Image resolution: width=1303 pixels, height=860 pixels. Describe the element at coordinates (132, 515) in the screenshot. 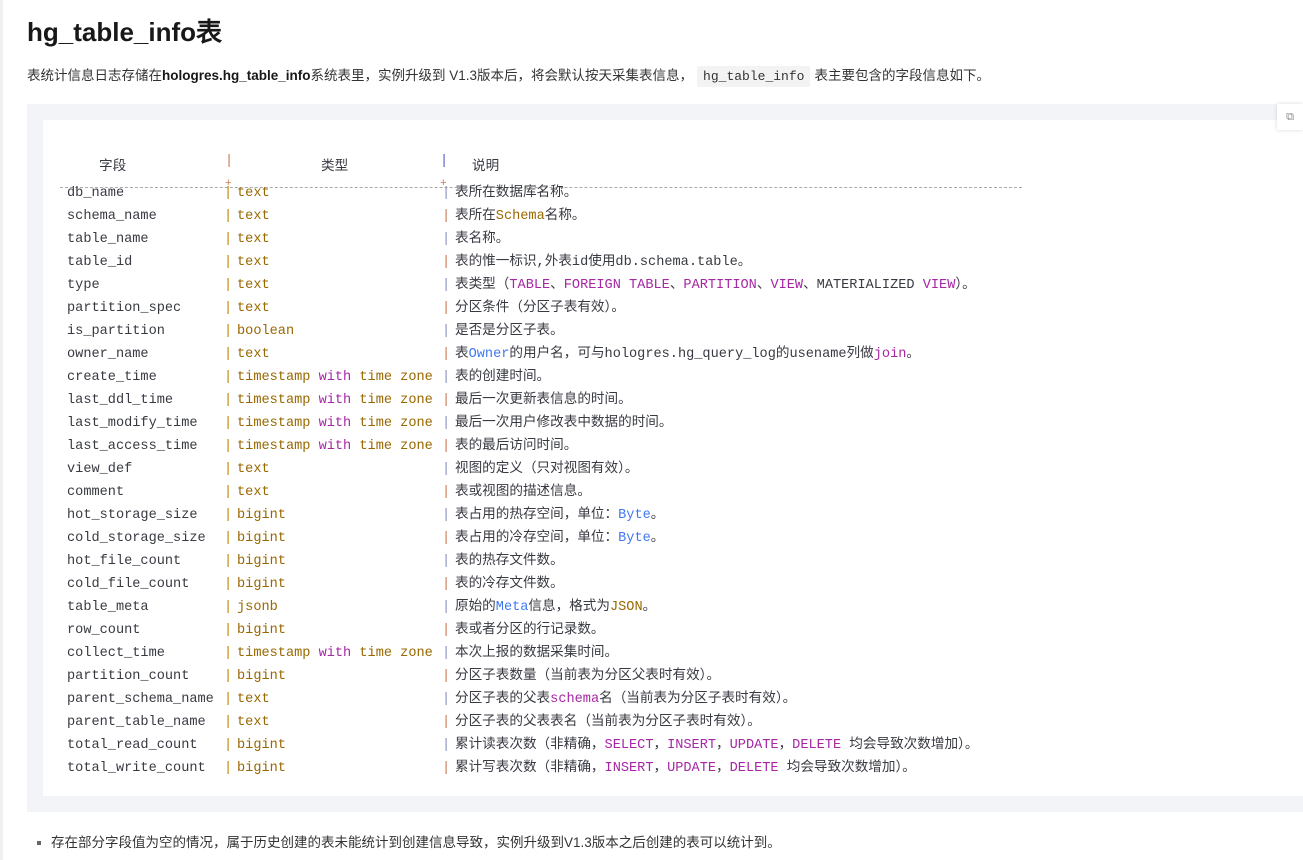

I see `field-name: hot_storage_size` at that location.